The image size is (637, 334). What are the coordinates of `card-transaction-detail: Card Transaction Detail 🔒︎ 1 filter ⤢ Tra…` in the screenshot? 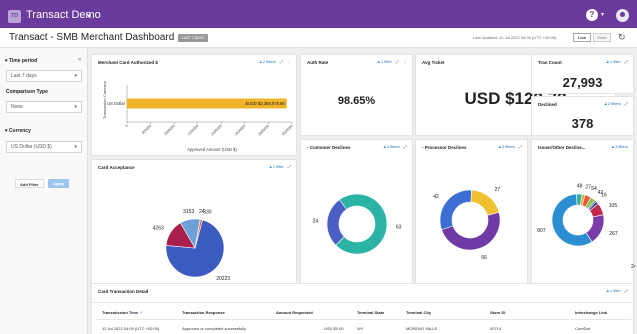 It's located at (363, 308).